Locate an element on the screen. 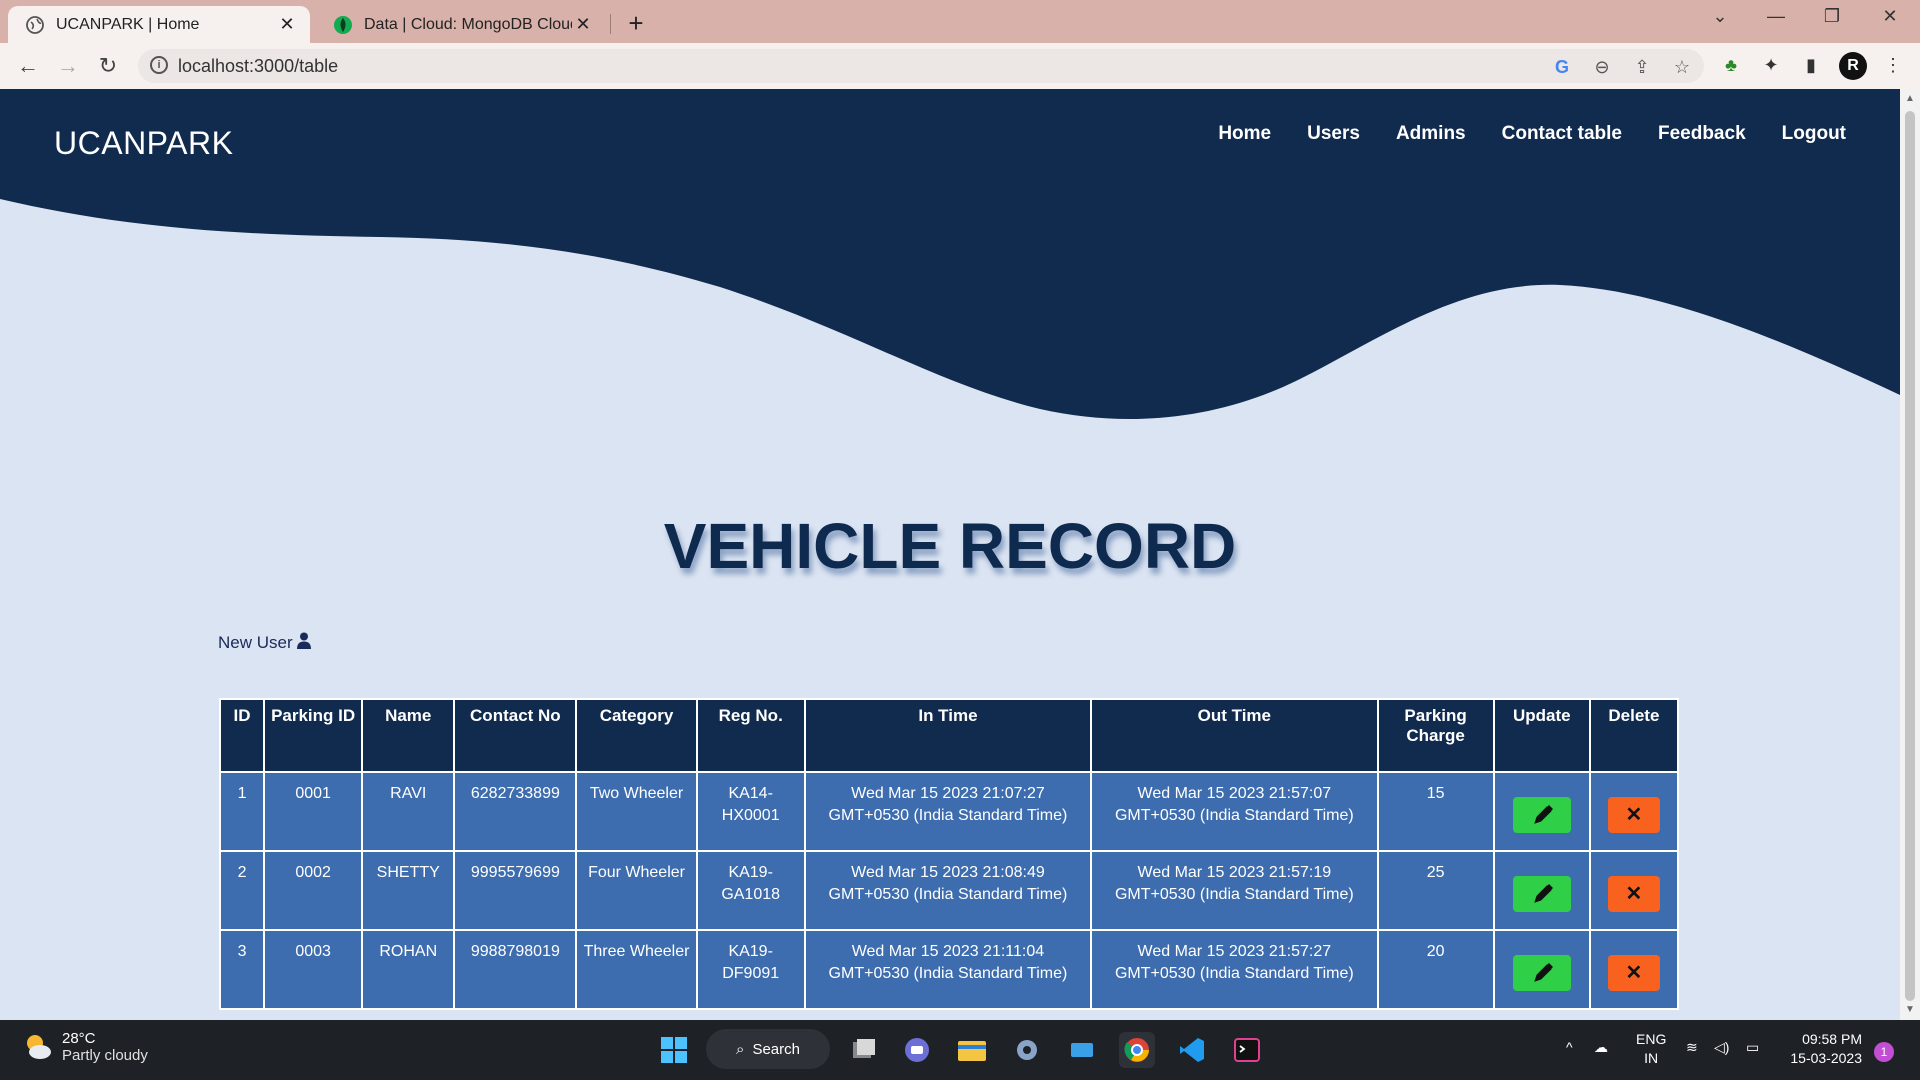 The image size is (1920, 1080). teams-chat-icon is located at coordinates (917, 1050).